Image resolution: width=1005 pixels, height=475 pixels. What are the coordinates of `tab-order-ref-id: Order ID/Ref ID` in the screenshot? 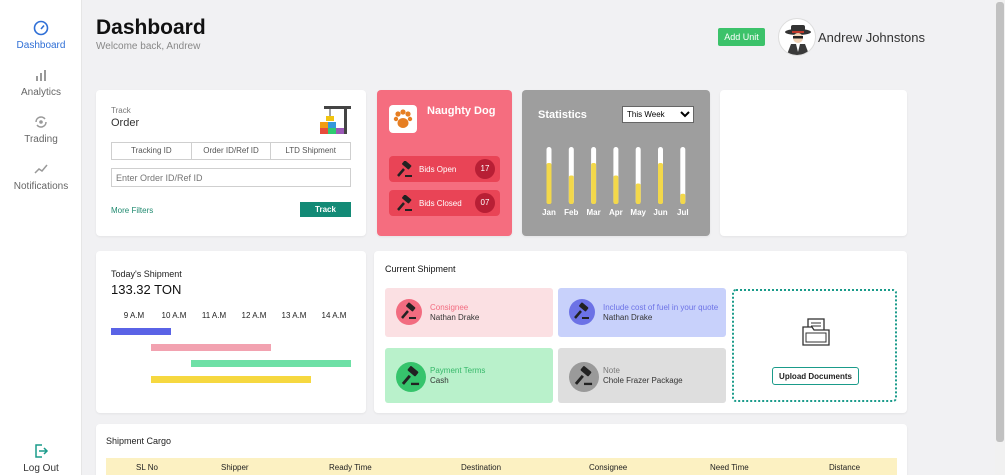 It's located at (232, 151).